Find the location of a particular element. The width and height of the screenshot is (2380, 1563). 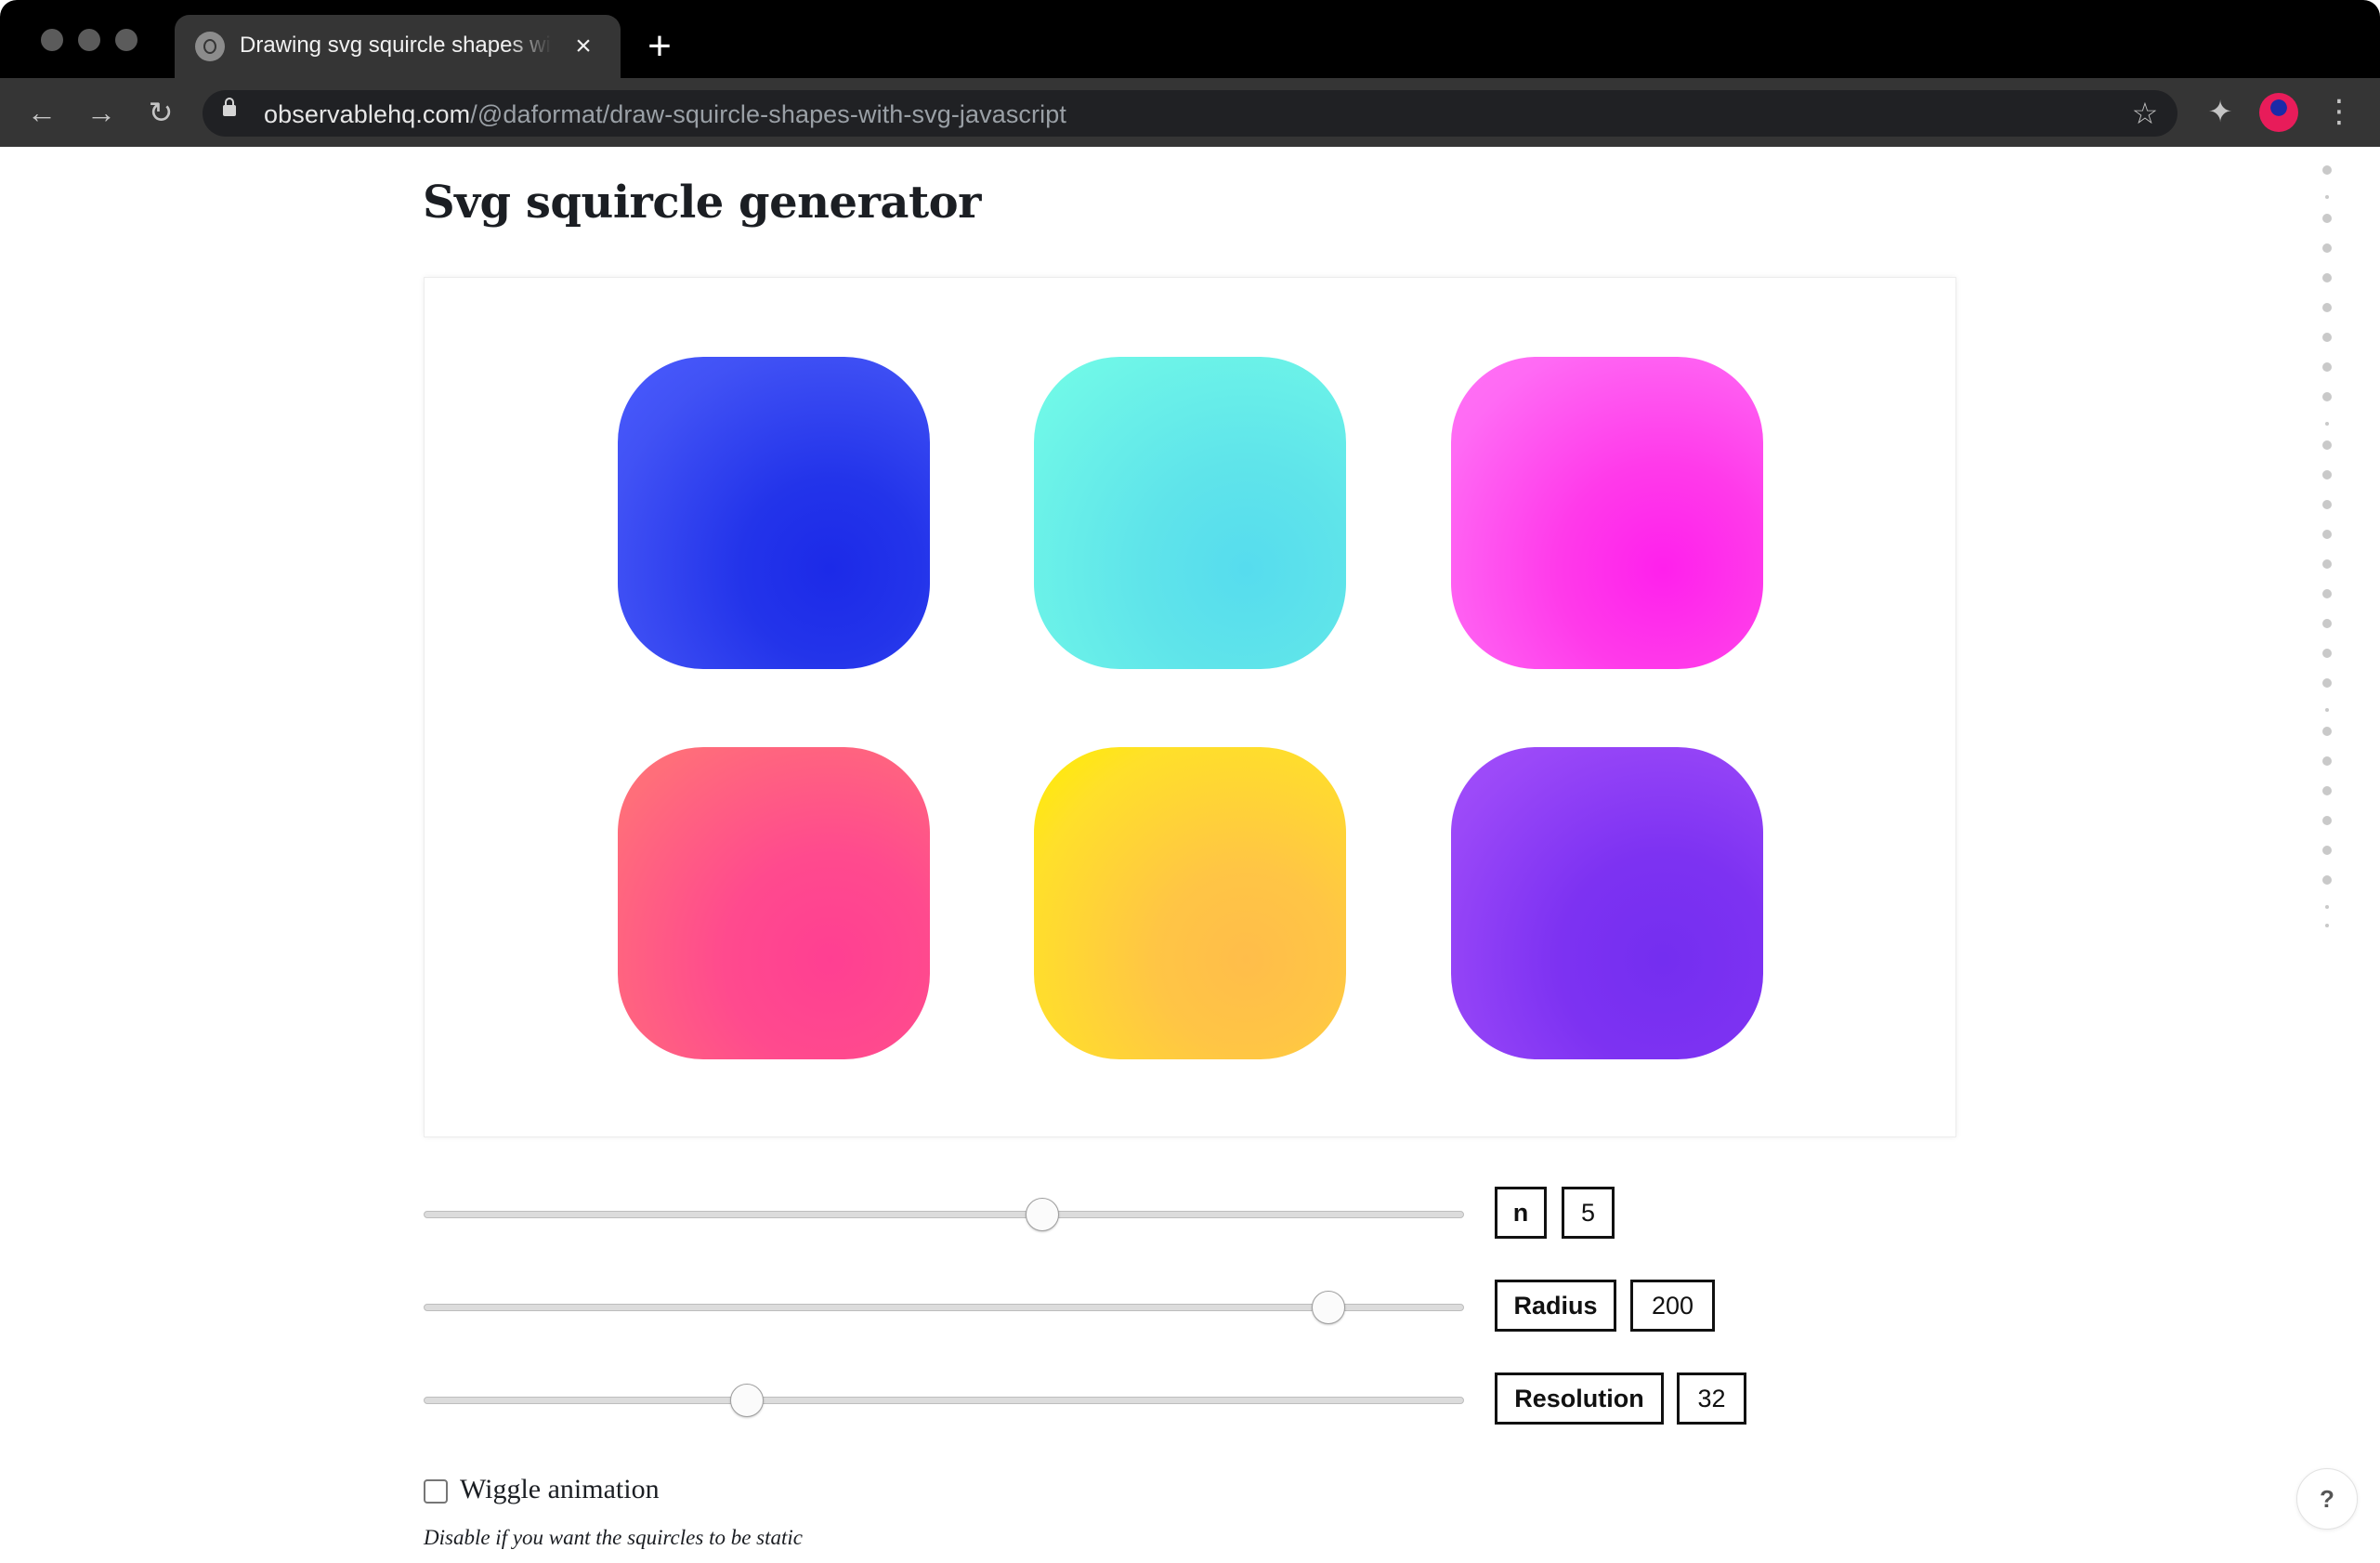

zoom-window-button is located at coordinates (126, 40).